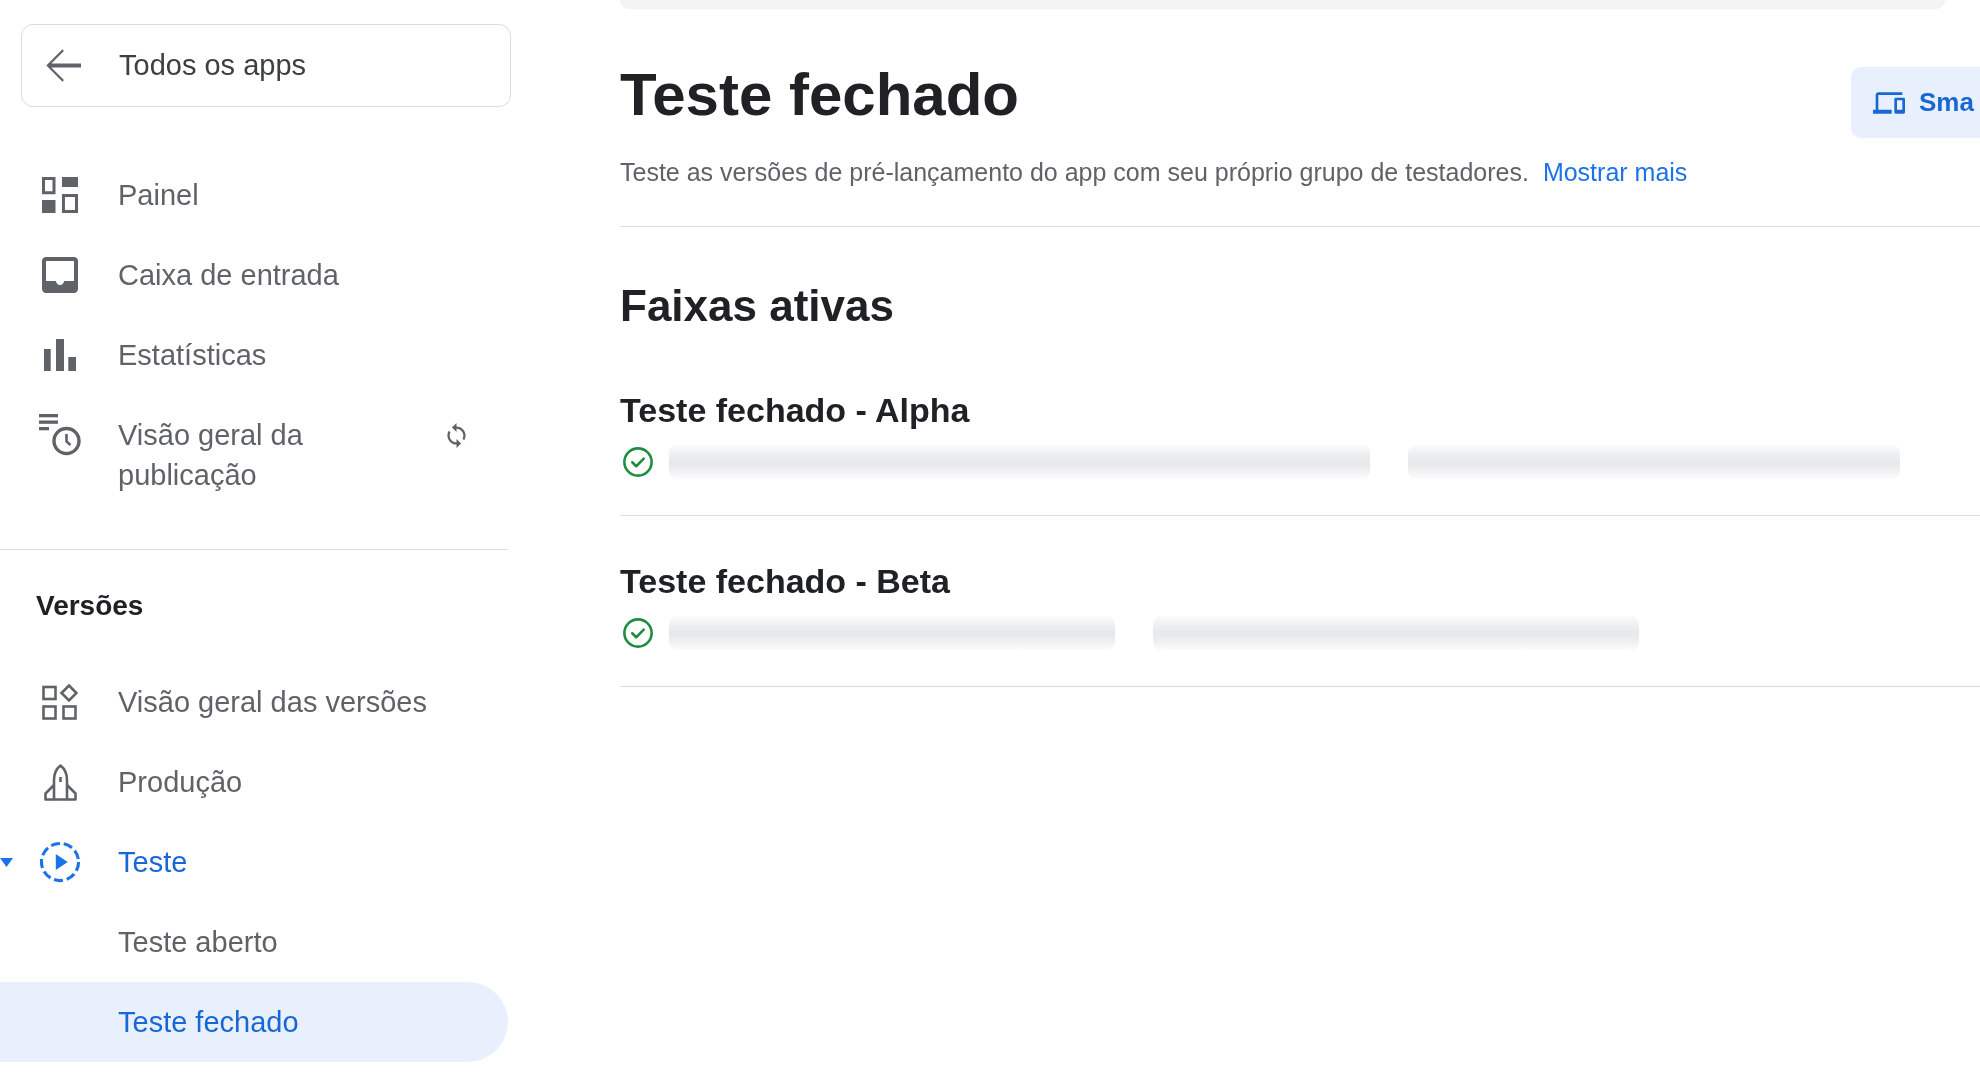 This screenshot has height=1080, width=1980. I want to click on page-title: Teste fechado, so click(819, 95).